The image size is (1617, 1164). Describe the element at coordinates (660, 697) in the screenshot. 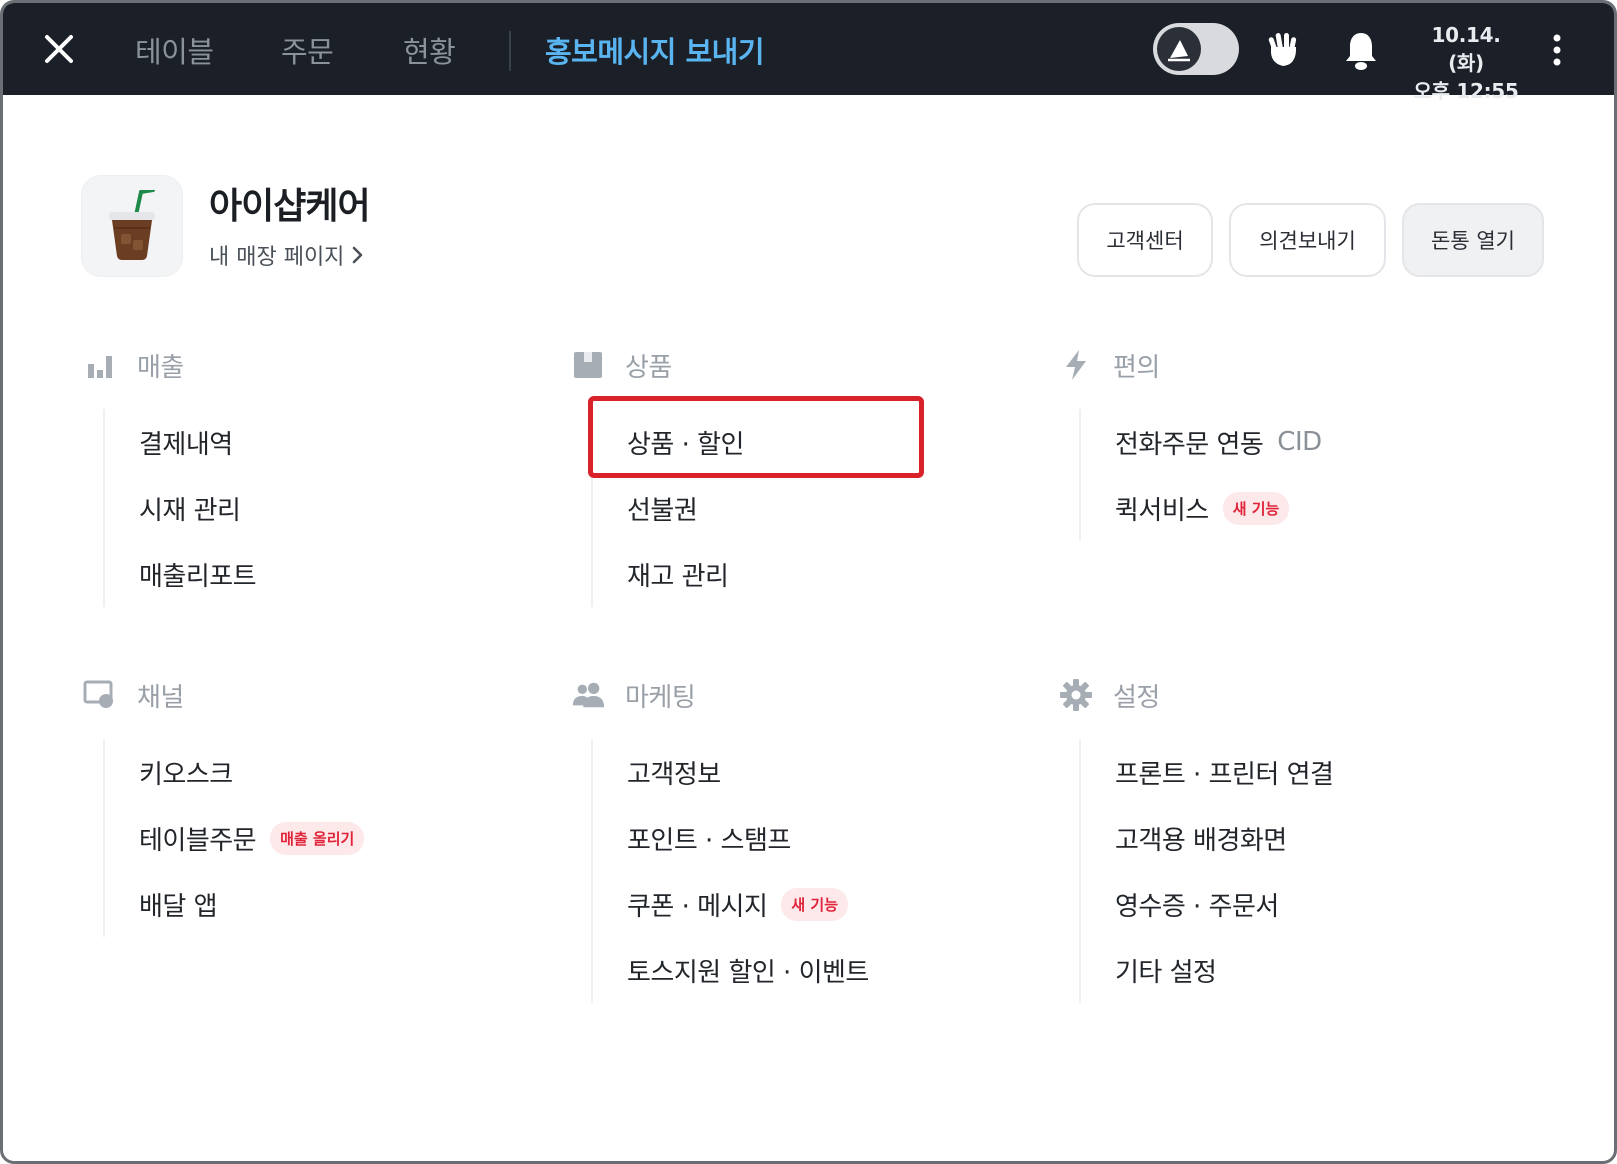

I see `section-title-marketing: 마케팅` at that location.